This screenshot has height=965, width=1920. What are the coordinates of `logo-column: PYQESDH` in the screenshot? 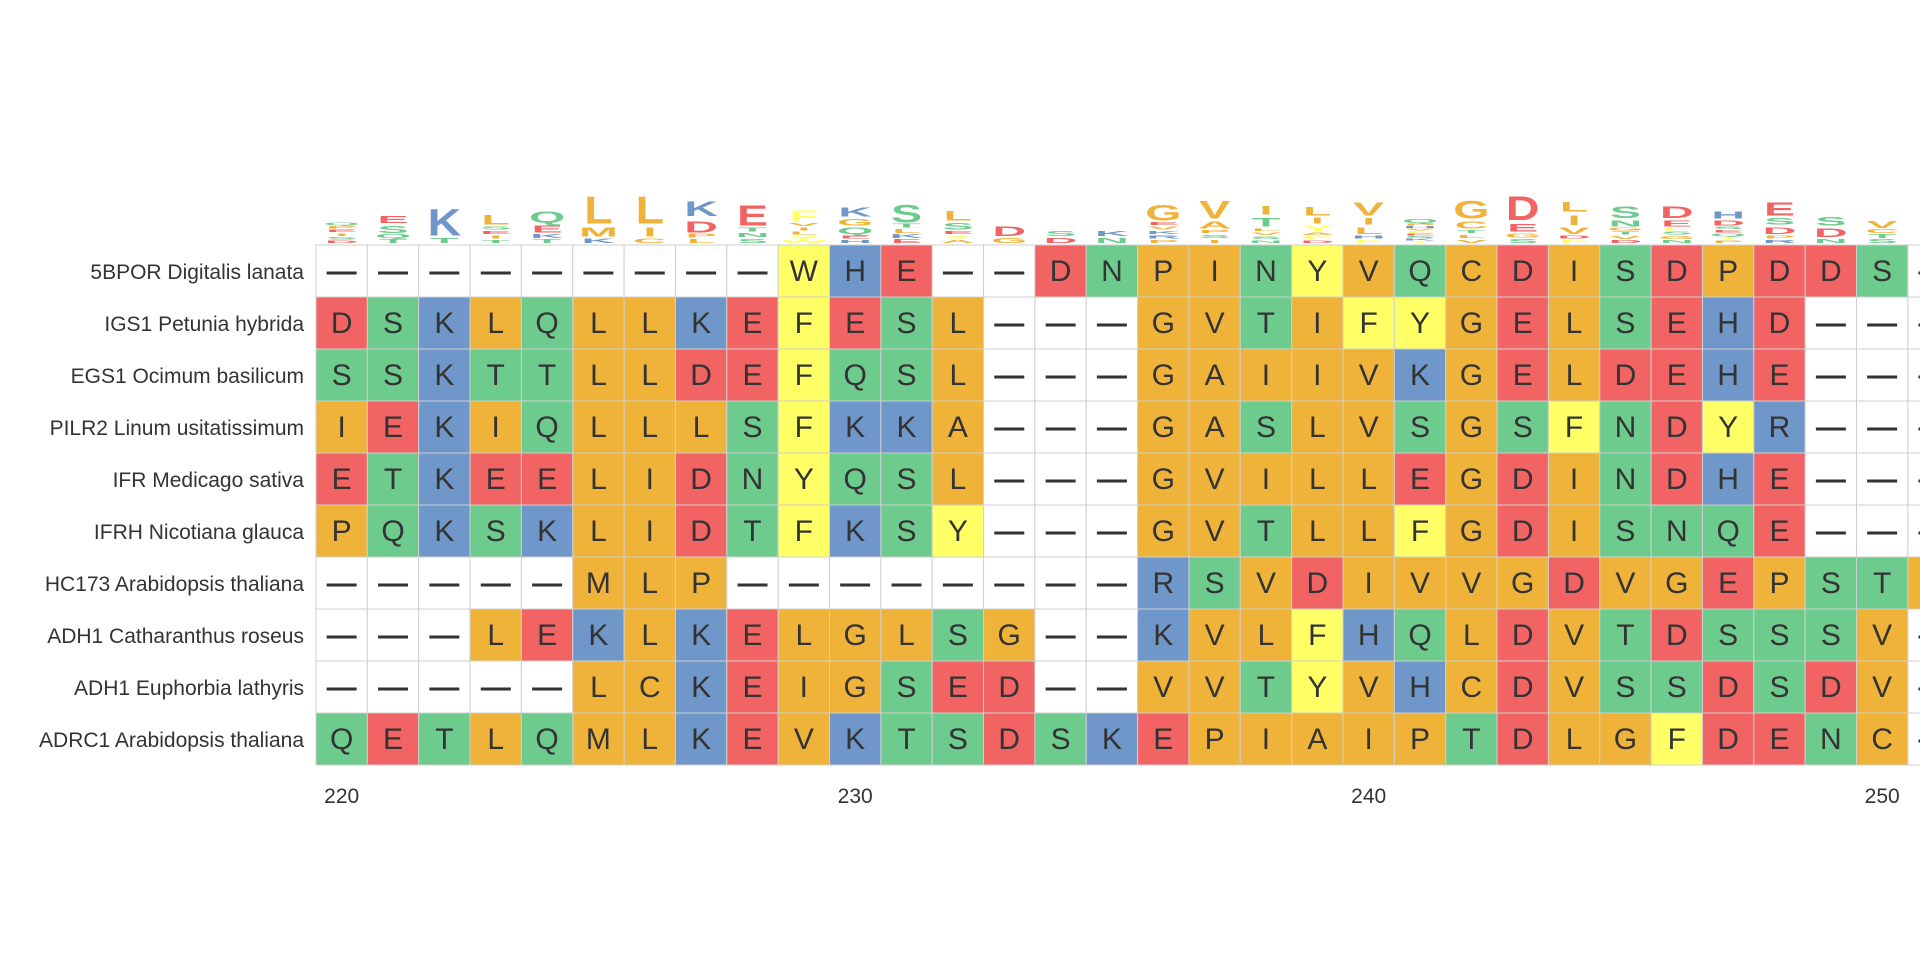 It's located at (1728, 226).